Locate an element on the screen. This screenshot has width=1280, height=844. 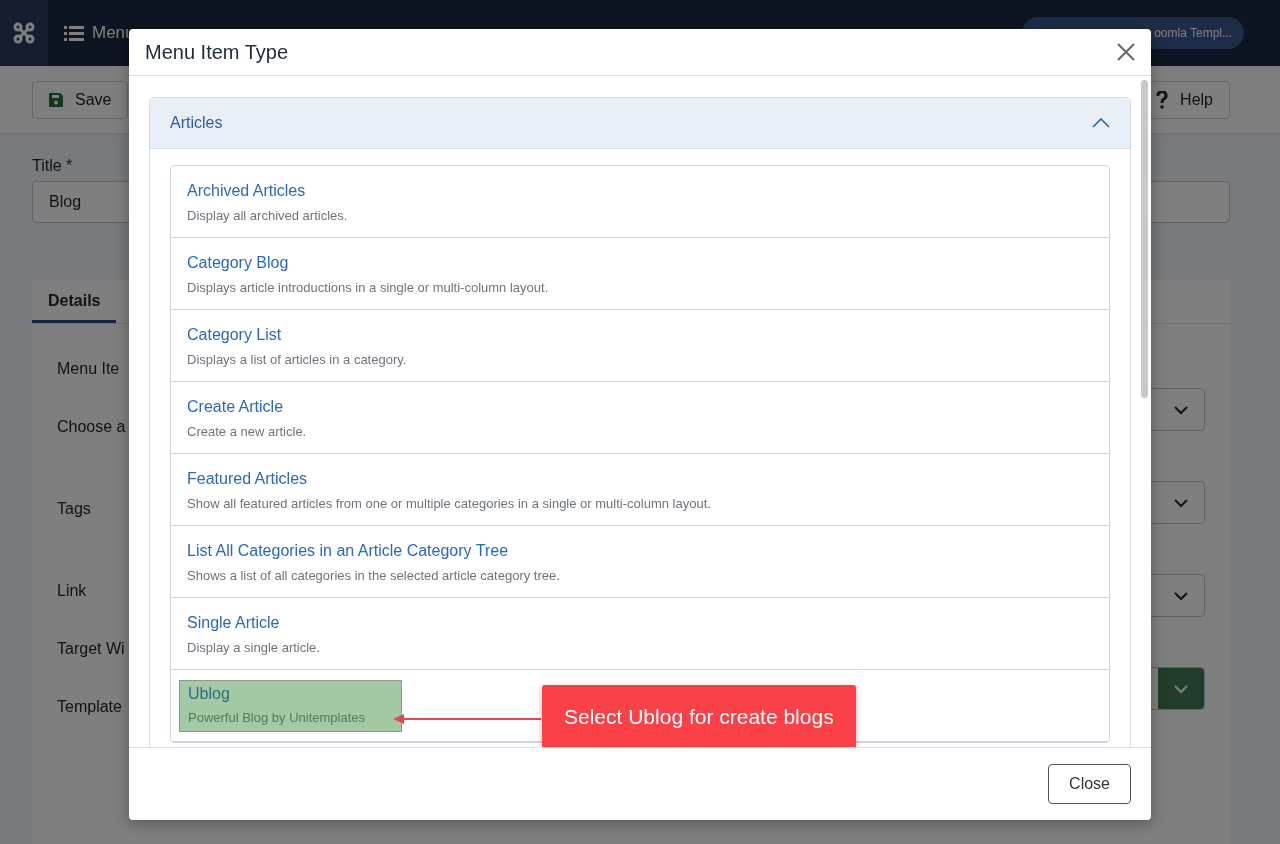
save-icon is located at coordinates (56, 99).